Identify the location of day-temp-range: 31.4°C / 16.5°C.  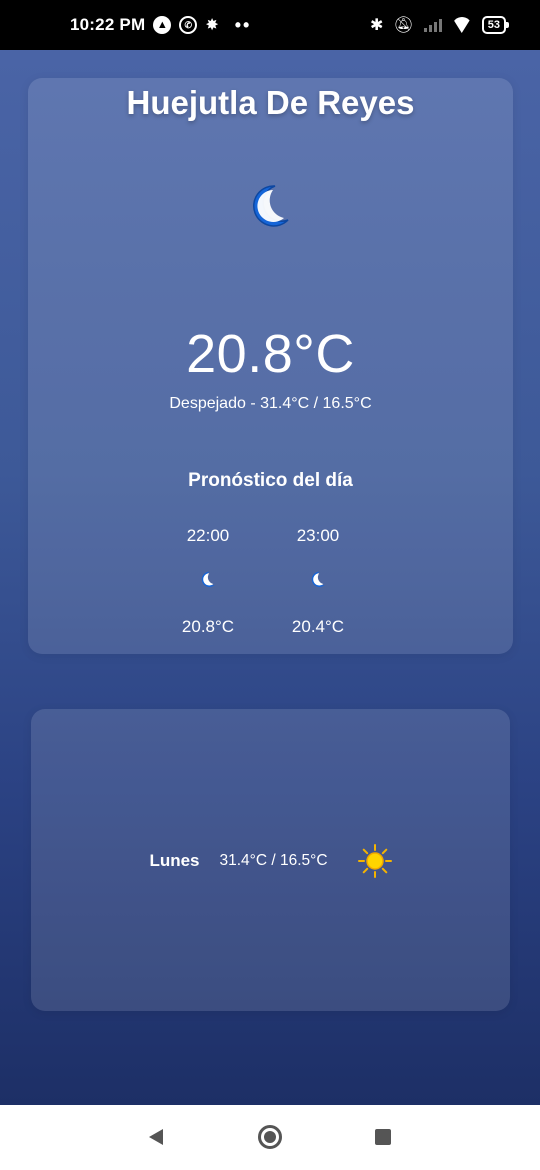
(273, 860).